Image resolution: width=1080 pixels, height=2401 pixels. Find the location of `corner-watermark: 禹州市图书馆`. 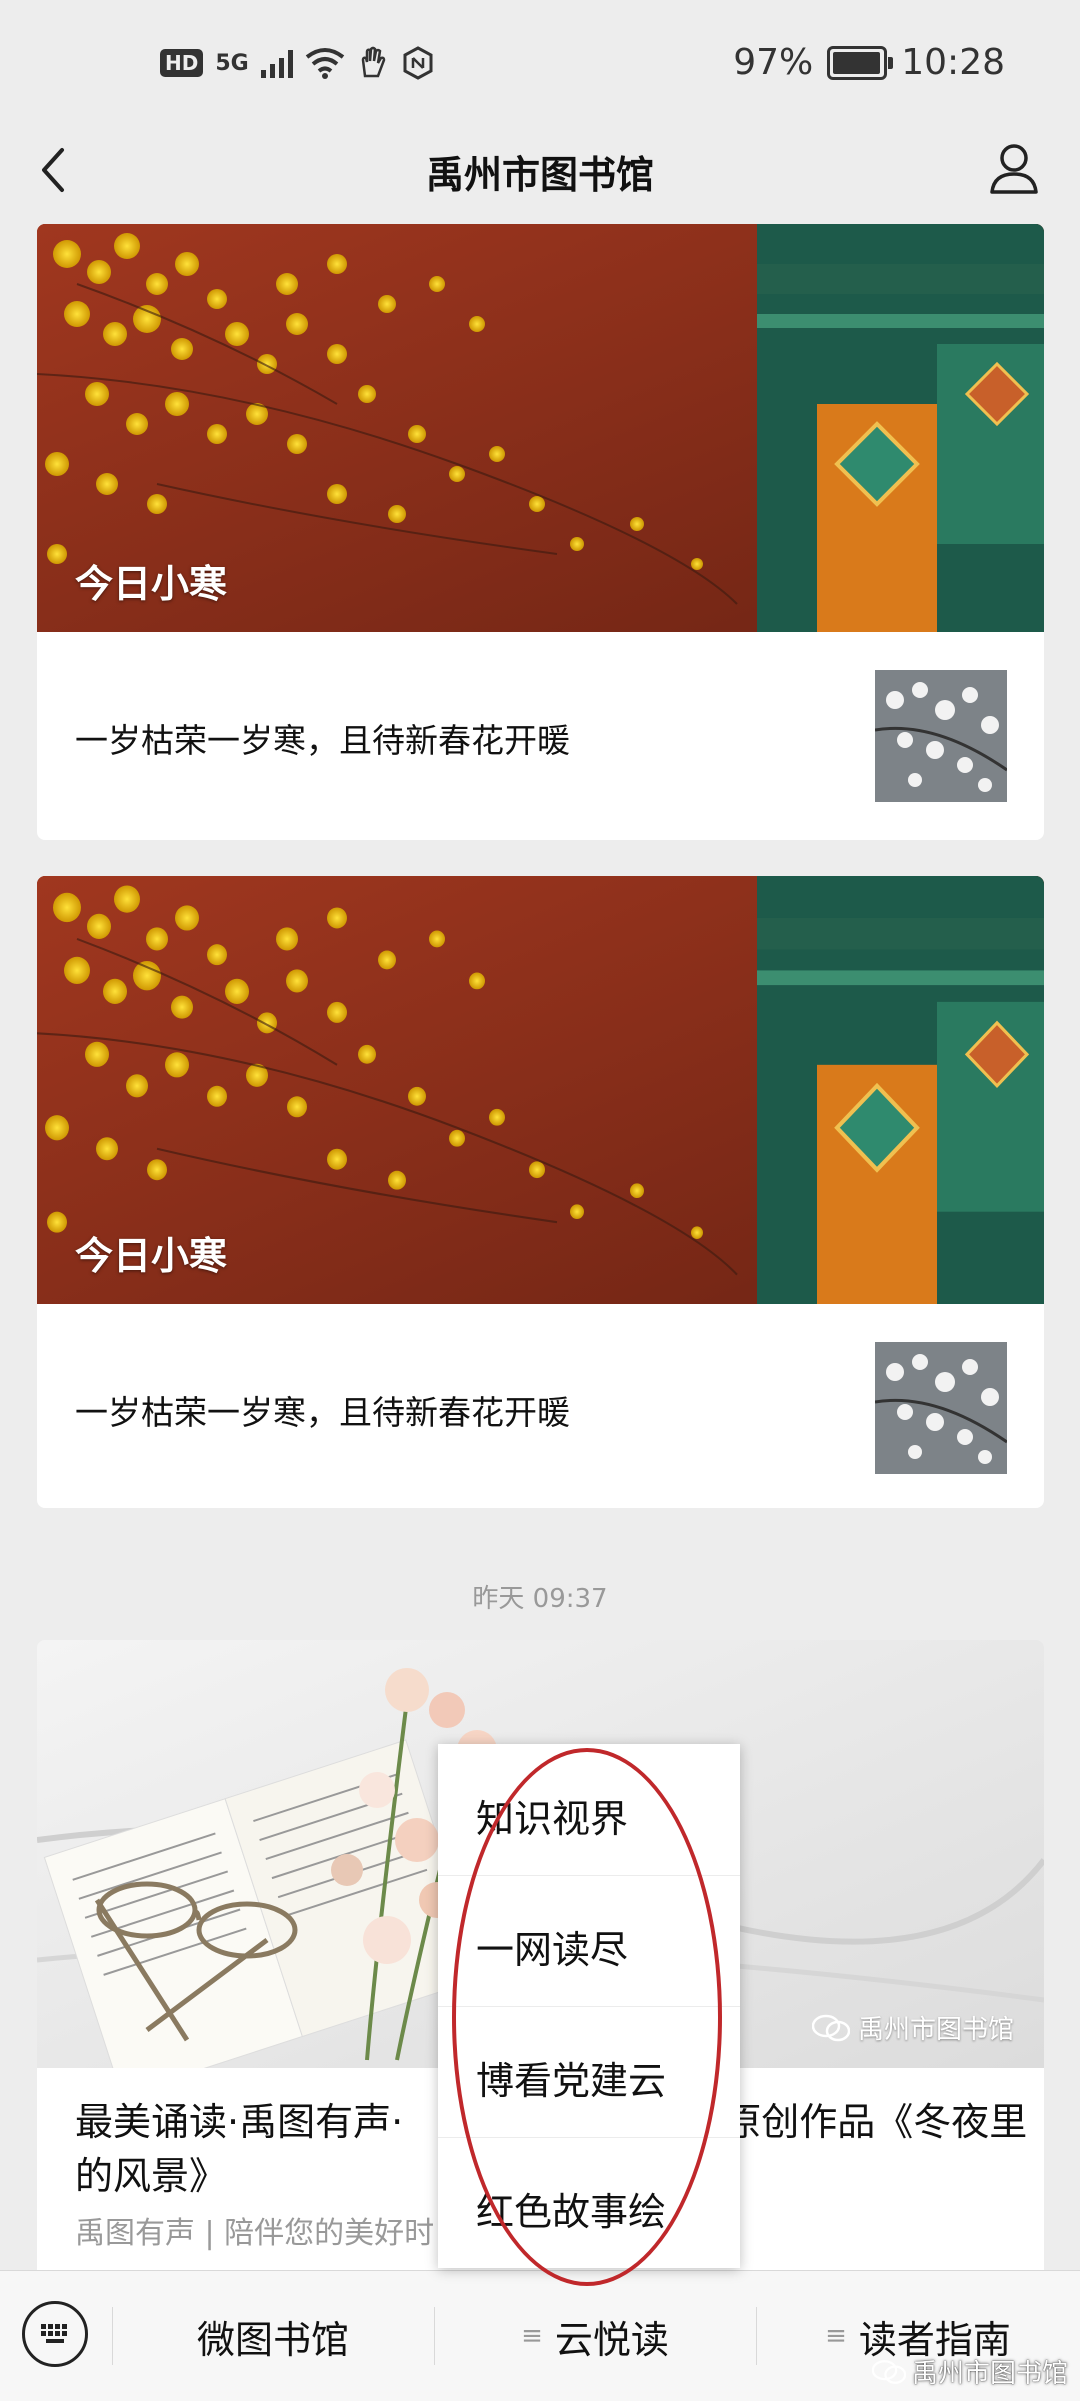

corner-watermark: 禹州市图书馆 is located at coordinates (969, 2371).